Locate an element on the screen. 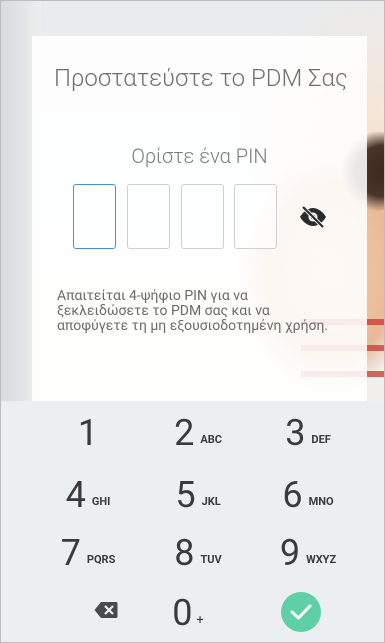 The image size is (385, 643). confirm-button is located at coordinates (301, 612).